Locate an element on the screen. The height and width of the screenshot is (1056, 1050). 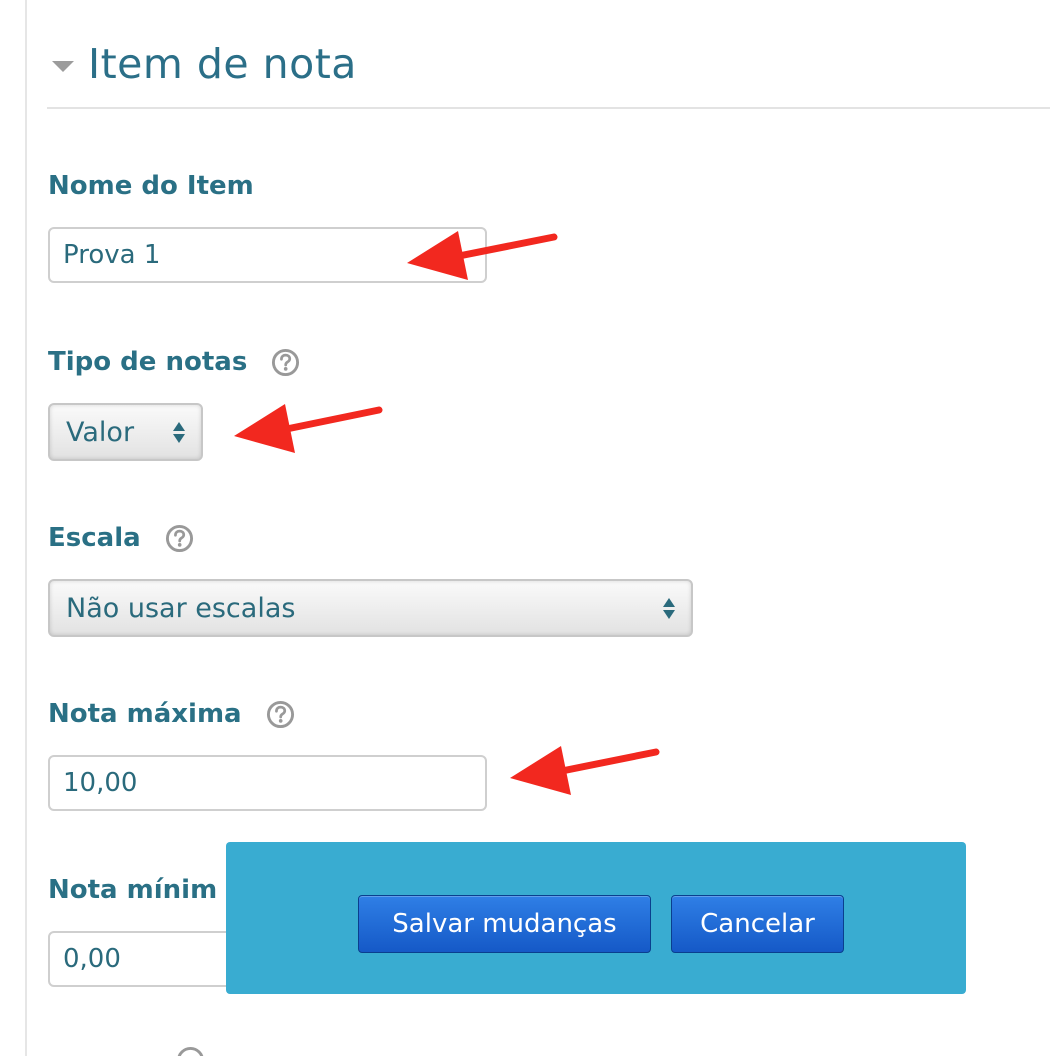
item-name-label: Nome do Item is located at coordinates (151, 186).